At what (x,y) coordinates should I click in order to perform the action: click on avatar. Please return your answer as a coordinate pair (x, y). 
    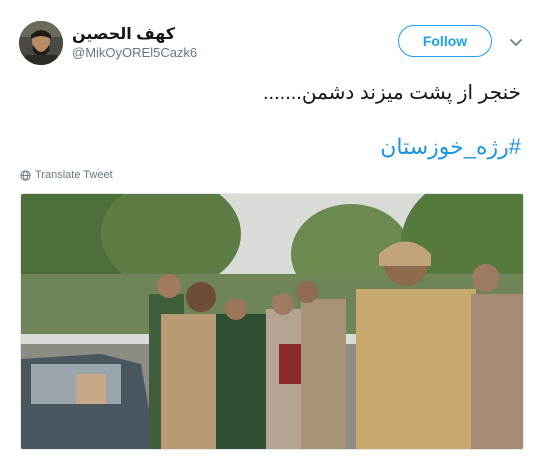
    Looking at the image, I should click on (41, 43).